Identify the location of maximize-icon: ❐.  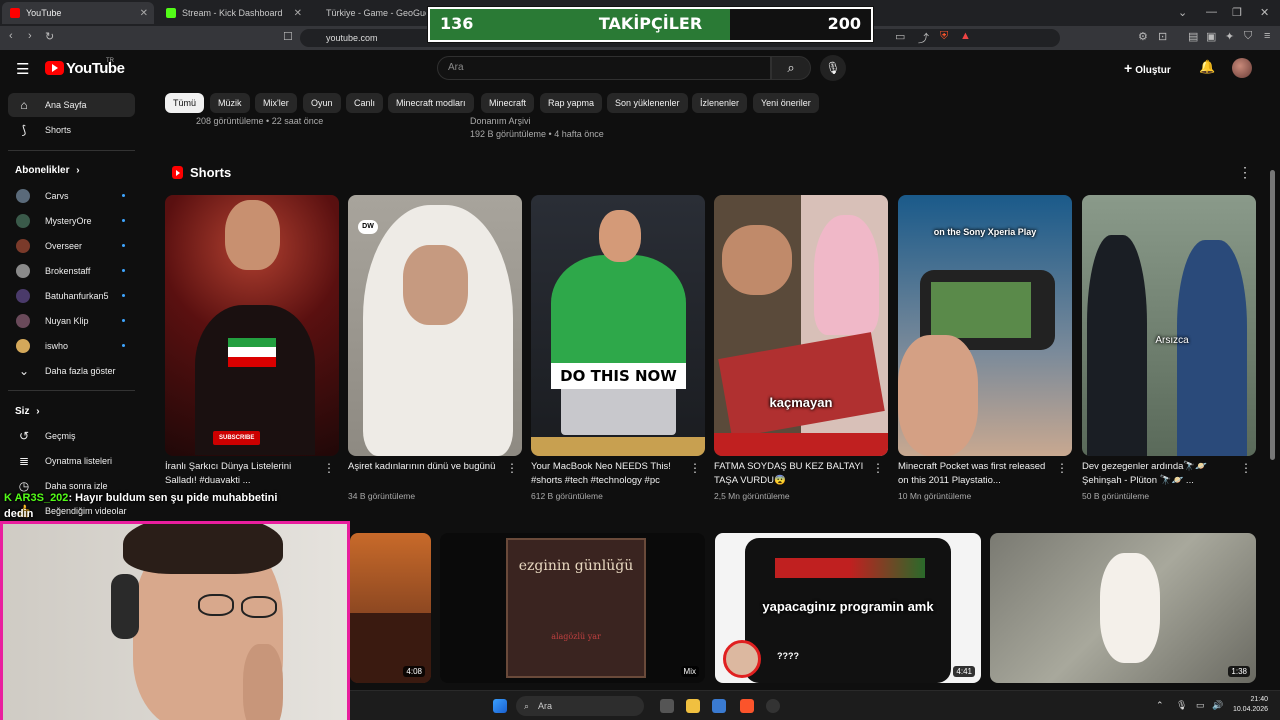
(1237, 12).